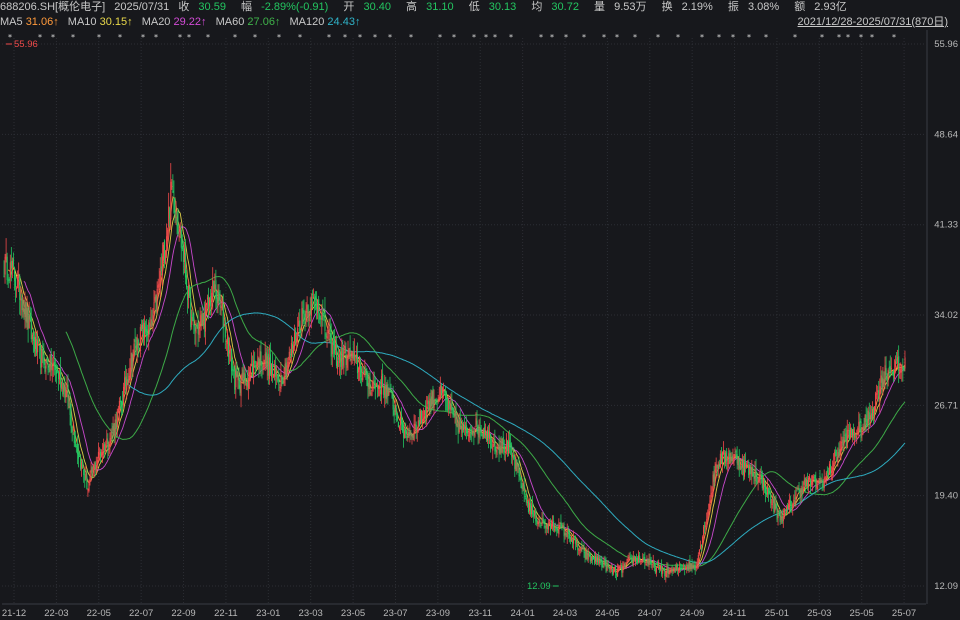 This screenshot has width=960, height=620. Describe the element at coordinates (946, 405) in the screenshot. I see `y-tick-label: 26.71` at that location.